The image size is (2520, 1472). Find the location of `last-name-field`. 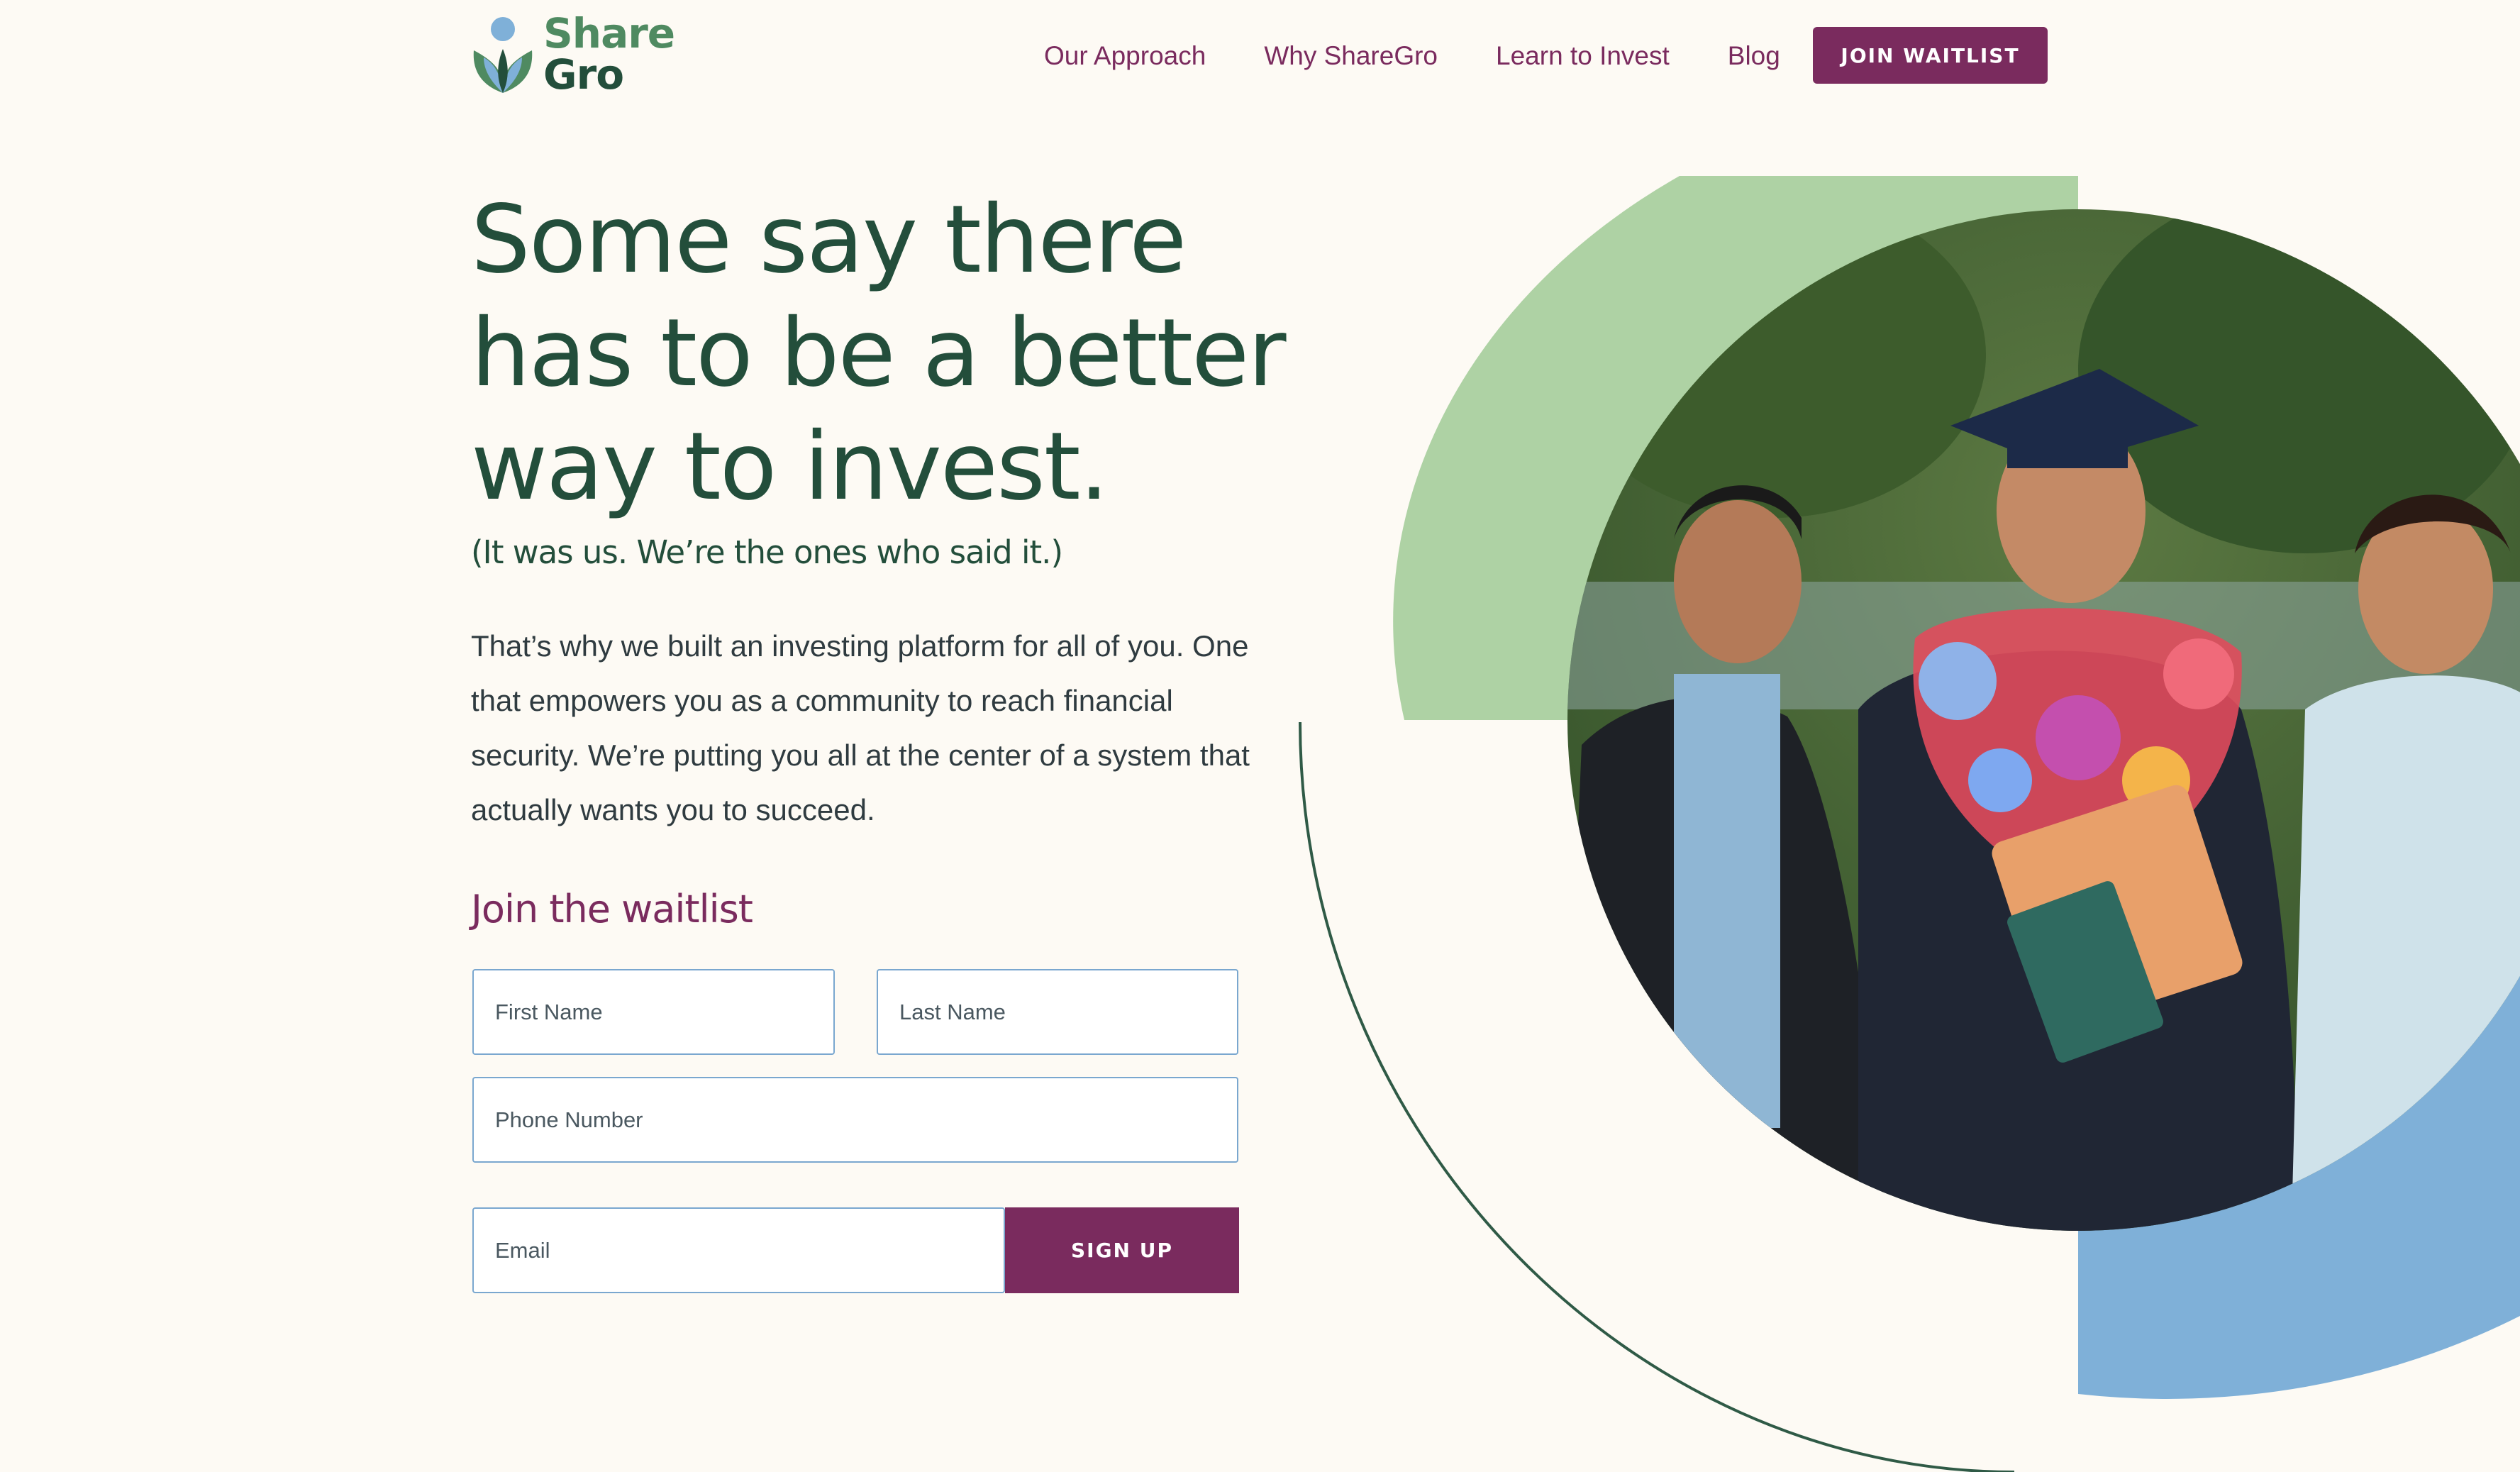

last-name-field is located at coordinates (1058, 1012).